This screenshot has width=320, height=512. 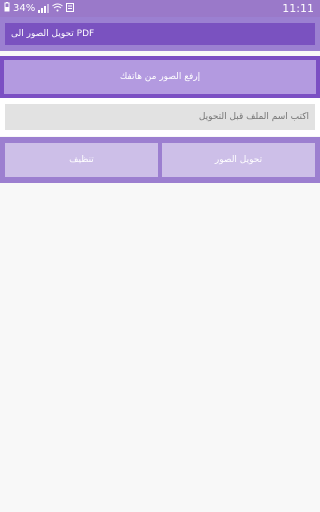 What do you see at coordinates (7, 8) in the screenshot?
I see `battery-icon` at bounding box center [7, 8].